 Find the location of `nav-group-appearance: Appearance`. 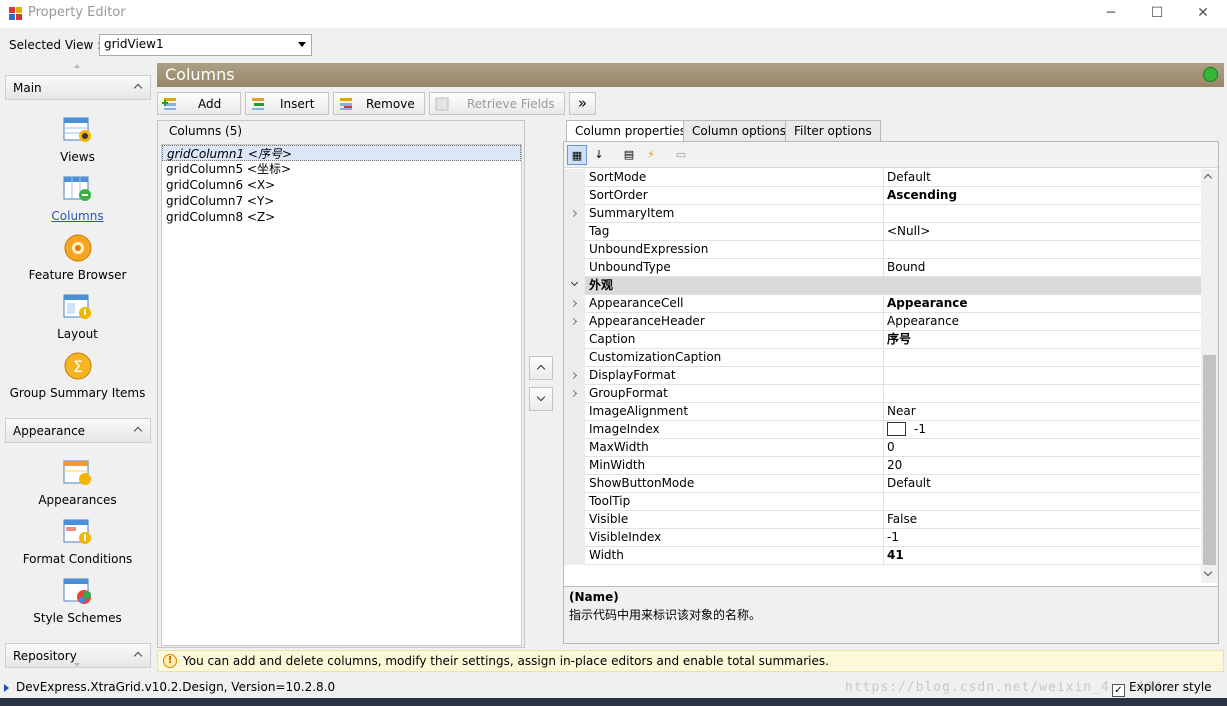

nav-group-appearance: Appearance is located at coordinates (78, 430).